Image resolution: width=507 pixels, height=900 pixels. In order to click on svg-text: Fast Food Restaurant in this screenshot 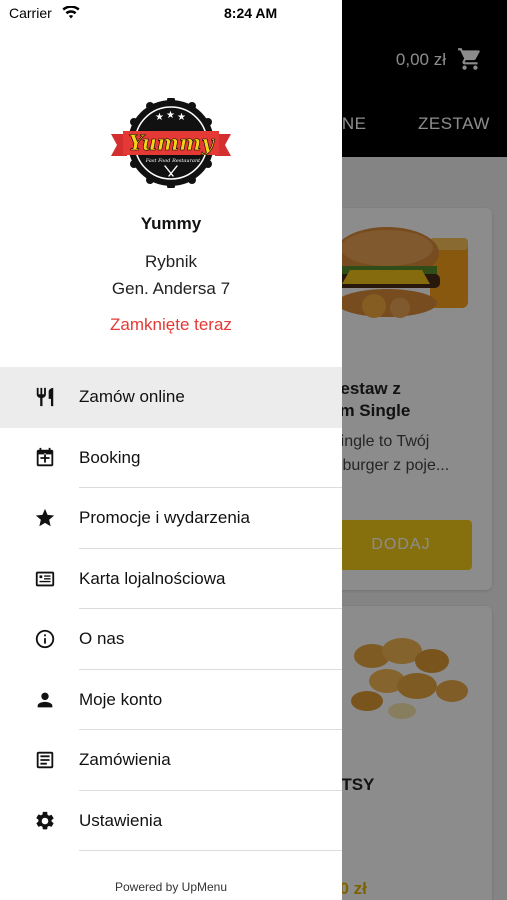, I will do `click(173, 161)`.